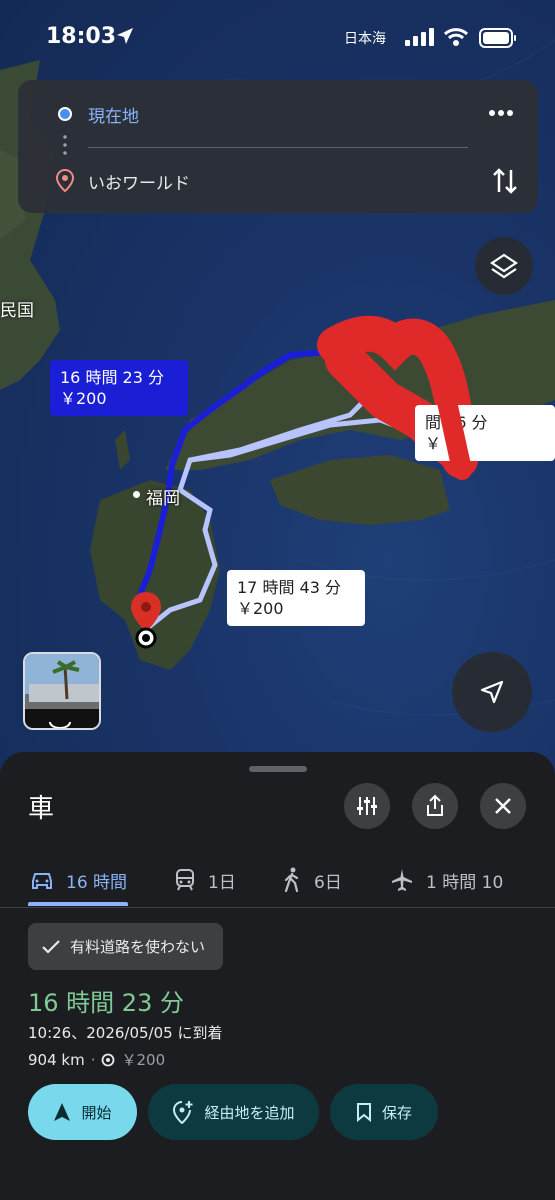 The height and width of the screenshot is (1200, 555). Describe the element at coordinates (51, 946) in the screenshot. I see `check-icon` at that location.